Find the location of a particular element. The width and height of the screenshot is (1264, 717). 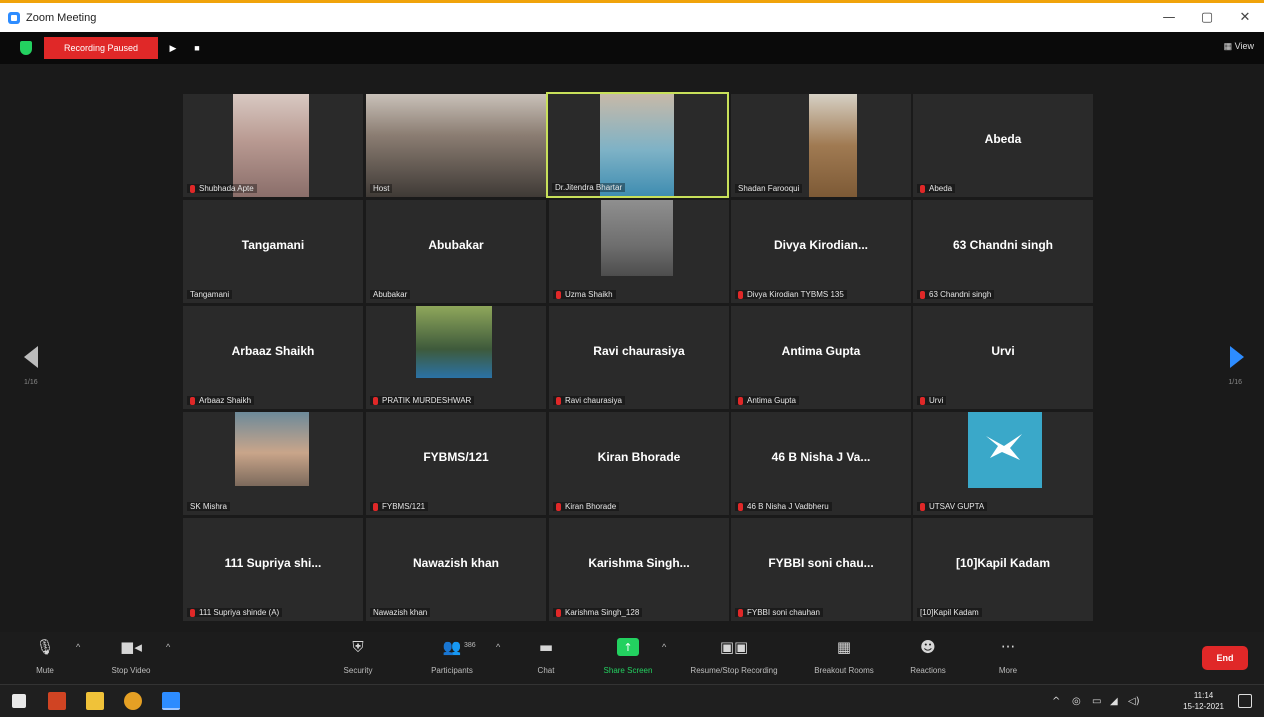

participant-tile: Shubhada Apte is located at coordinates (273, 145).